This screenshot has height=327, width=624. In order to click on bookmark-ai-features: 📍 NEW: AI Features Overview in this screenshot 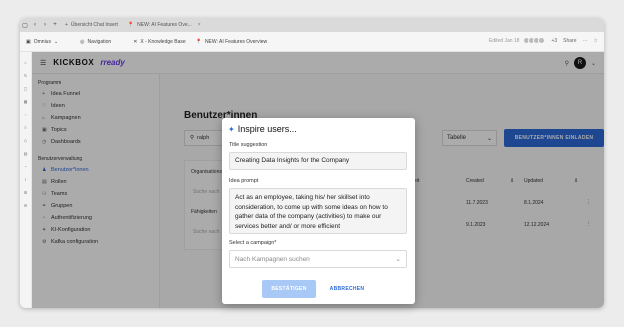, I will do `click(231, 42)`.